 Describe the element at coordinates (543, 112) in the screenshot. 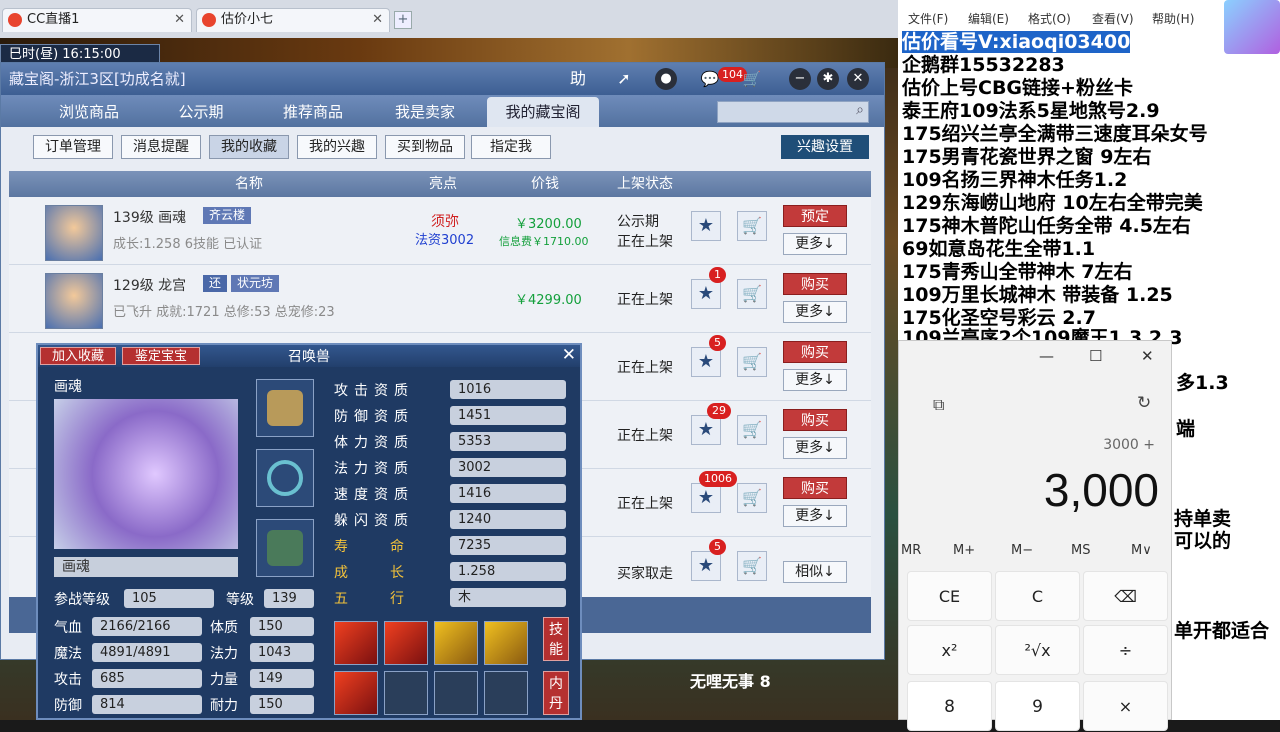

I see `tab-my-cangbaoge: 我的藏宝阁` at that location.